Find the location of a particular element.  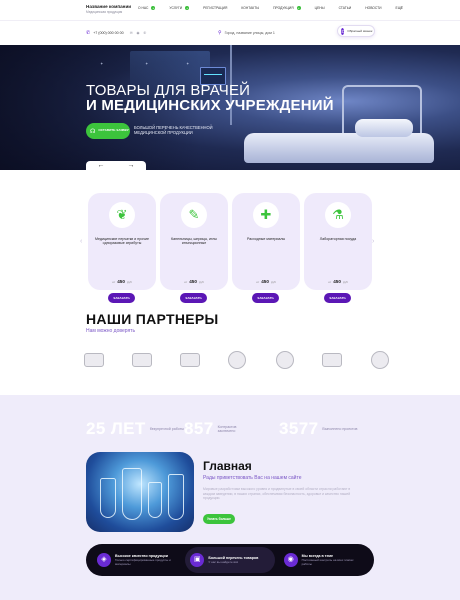

stat-number: 857 is located at coordinates (199, 428).